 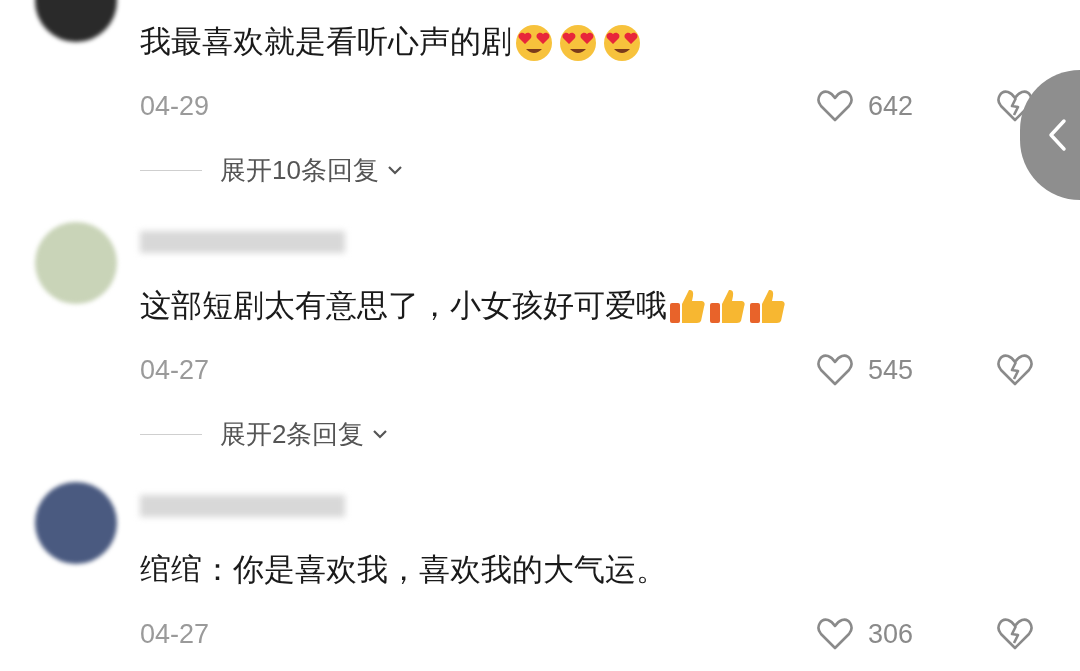 I want to click on comment-text: 绾绾：你是喜欢我，喜欢我的大气运。, so click(x=403, y=569).